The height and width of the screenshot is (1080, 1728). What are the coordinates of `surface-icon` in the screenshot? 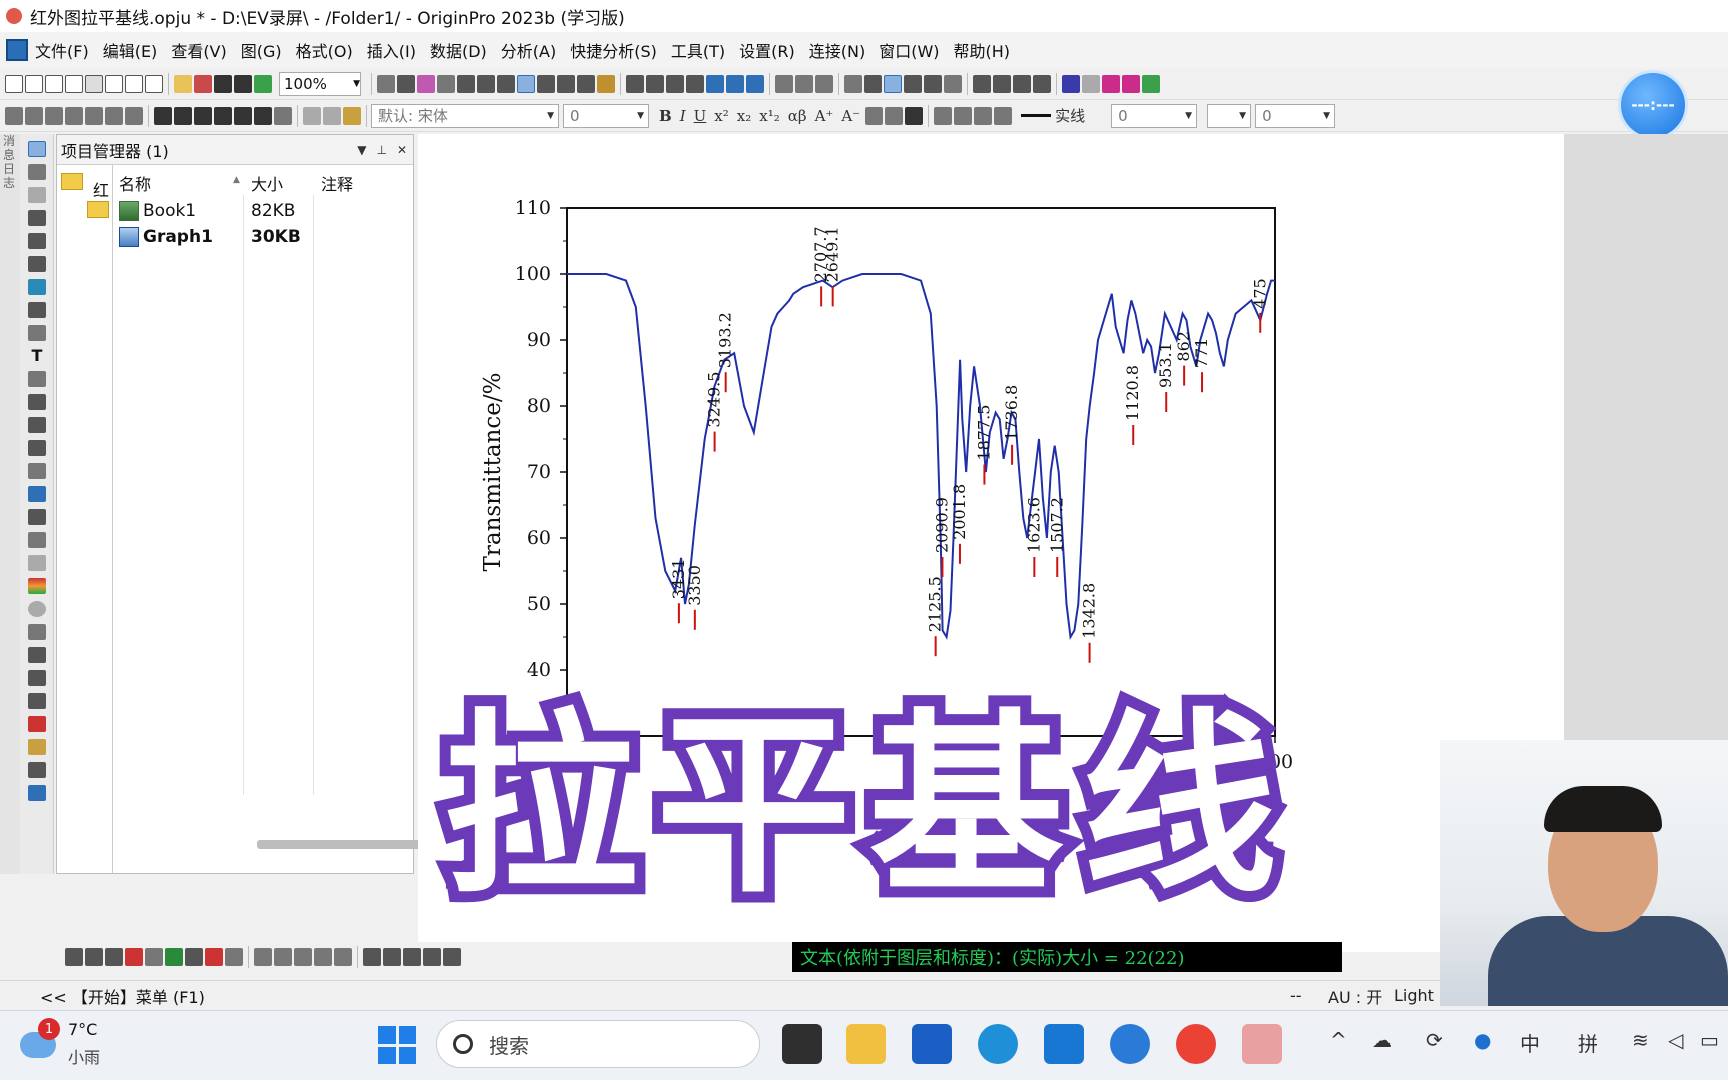 It's located at (234, 957).